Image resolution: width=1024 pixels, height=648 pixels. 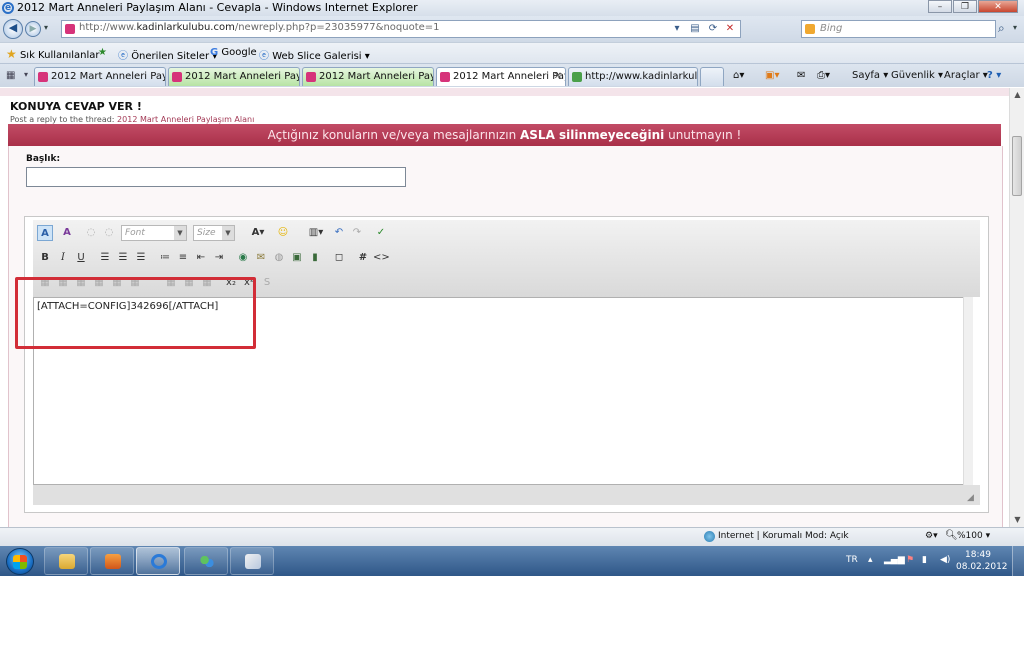 What do you see at coordinates (45, 233) in the screenshot?
I see `wysiwyg-mode-icon: A` at bounding box center [45, 233].